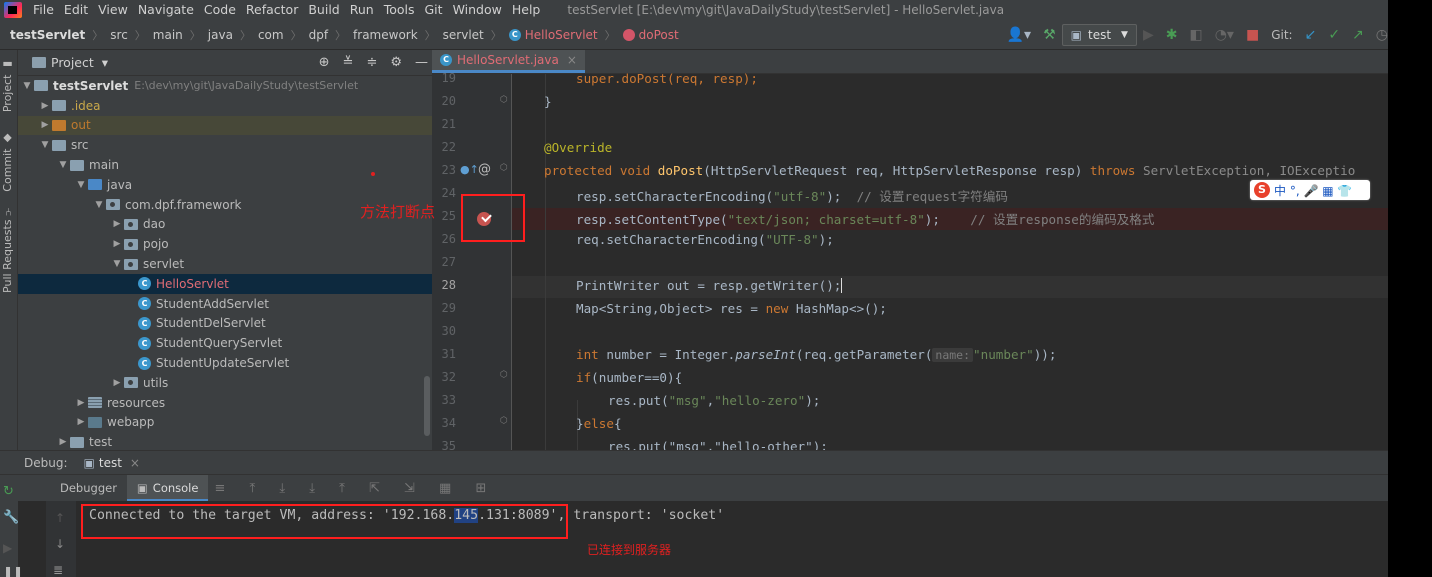 The height and width of the screenshot is (577, 1432). Describe the element at coordinates (324, 62) in the screenshot. I see `locate-icon: ⊕` at that location.